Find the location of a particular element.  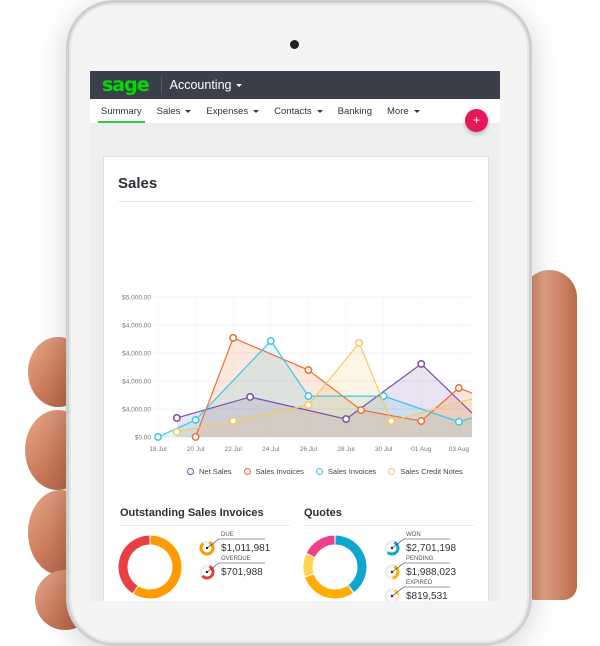

tab-label: Sales is located at coordinates (168, 111).